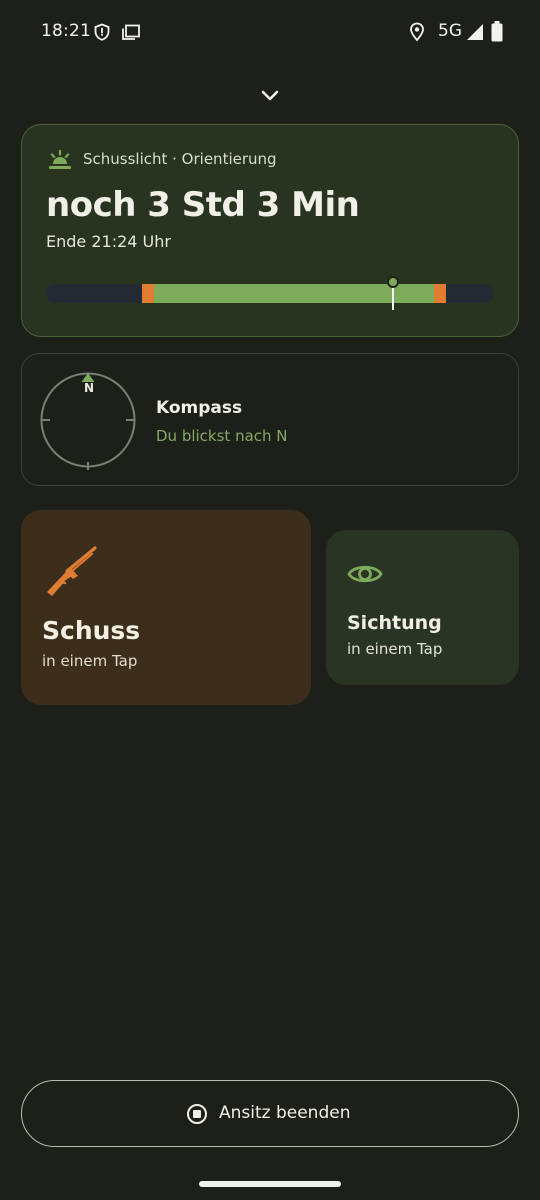 This screenshot has height=1200, width=540. What do you see at coordinates (395, 649) in the screenshot?
I see `sighting-subtitle: in einem Tap` at bounding box center [395, 649].